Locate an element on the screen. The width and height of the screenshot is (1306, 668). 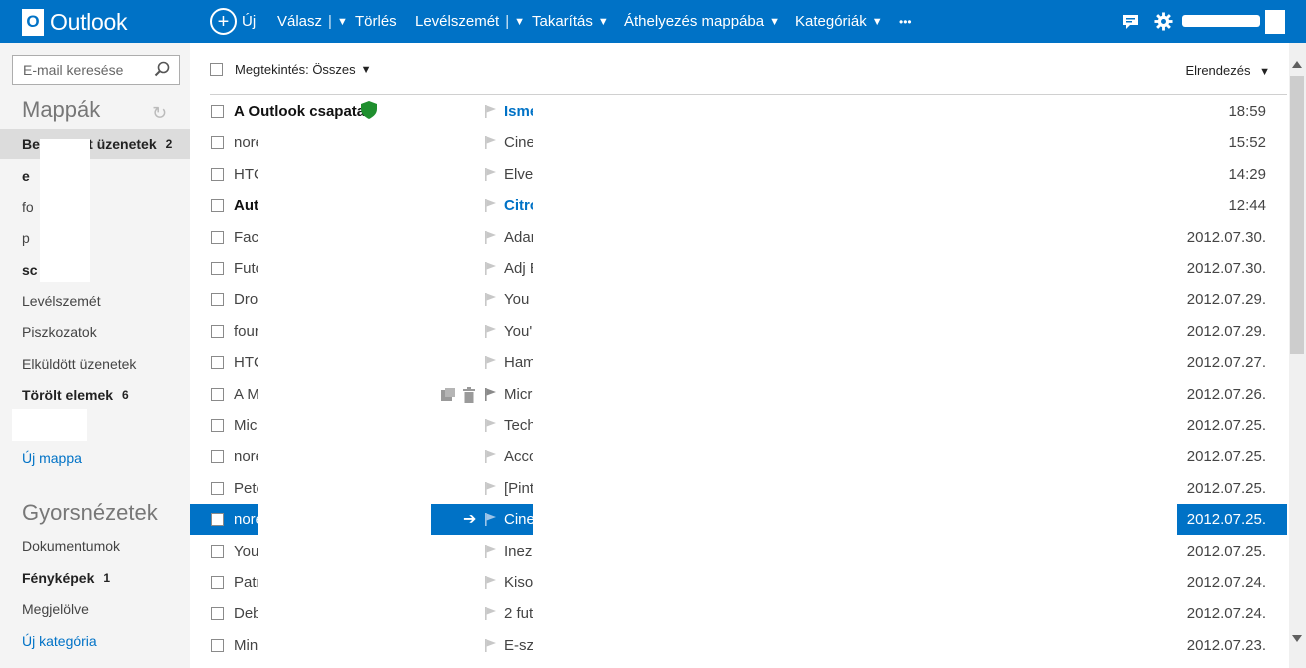
message-row: Patr Kisor 2012.07.24. is located at coordinates (738, 582).